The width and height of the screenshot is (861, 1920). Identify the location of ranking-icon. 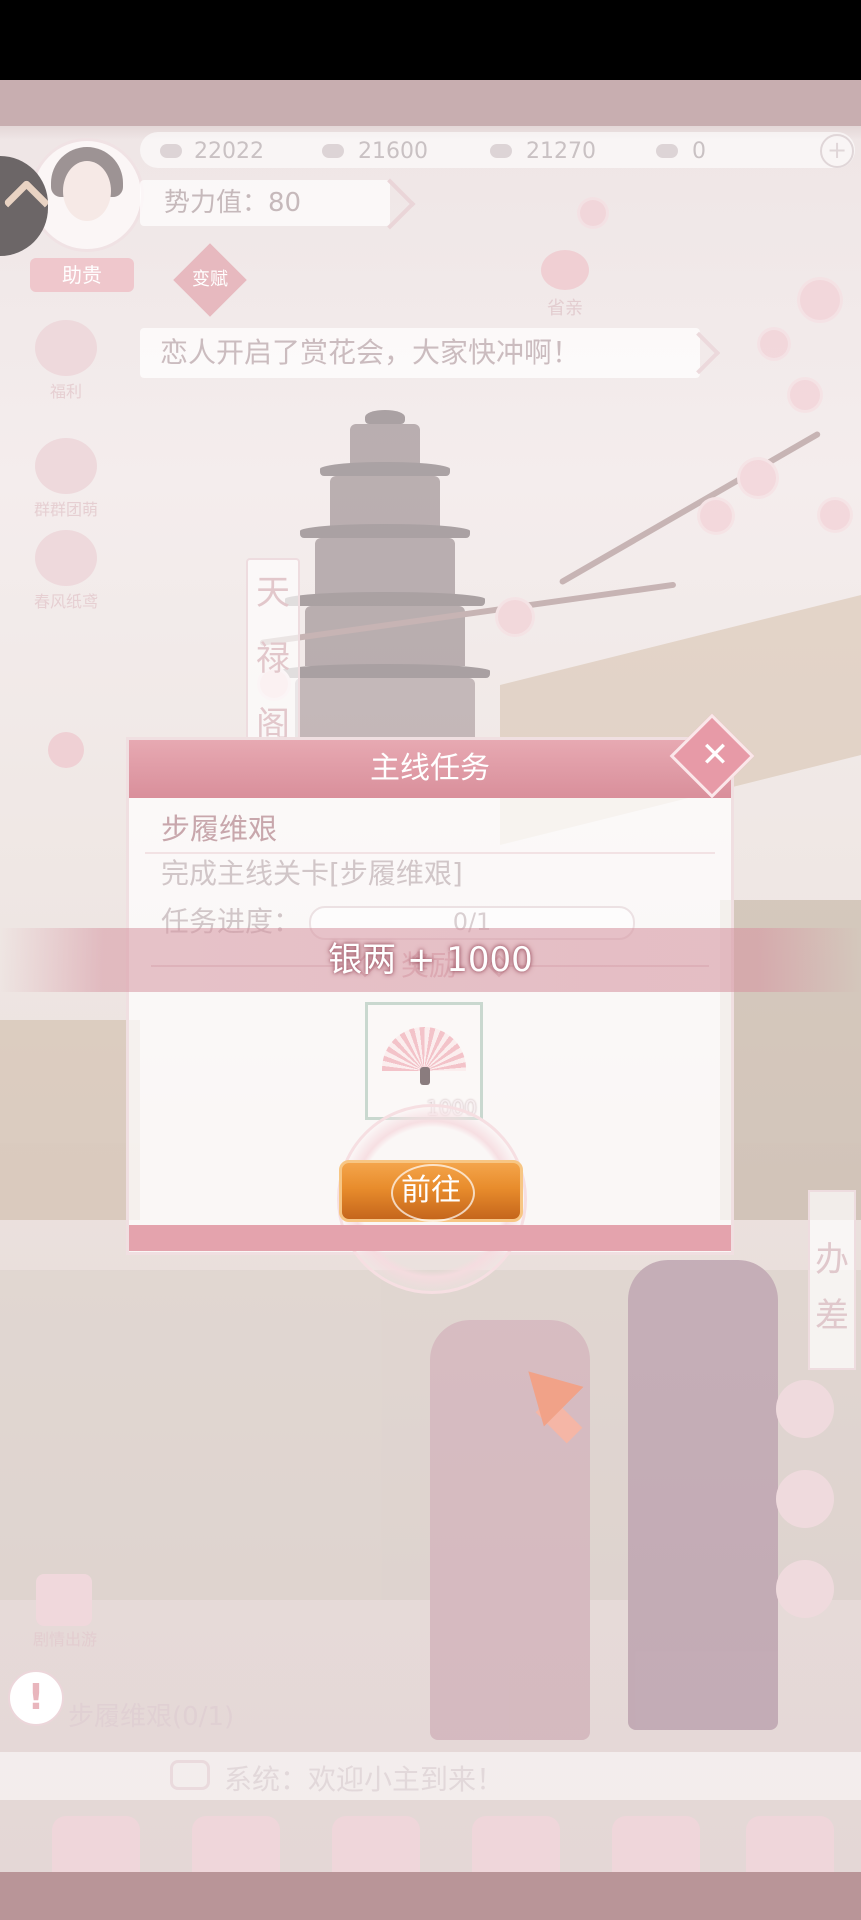
(790, 1844).